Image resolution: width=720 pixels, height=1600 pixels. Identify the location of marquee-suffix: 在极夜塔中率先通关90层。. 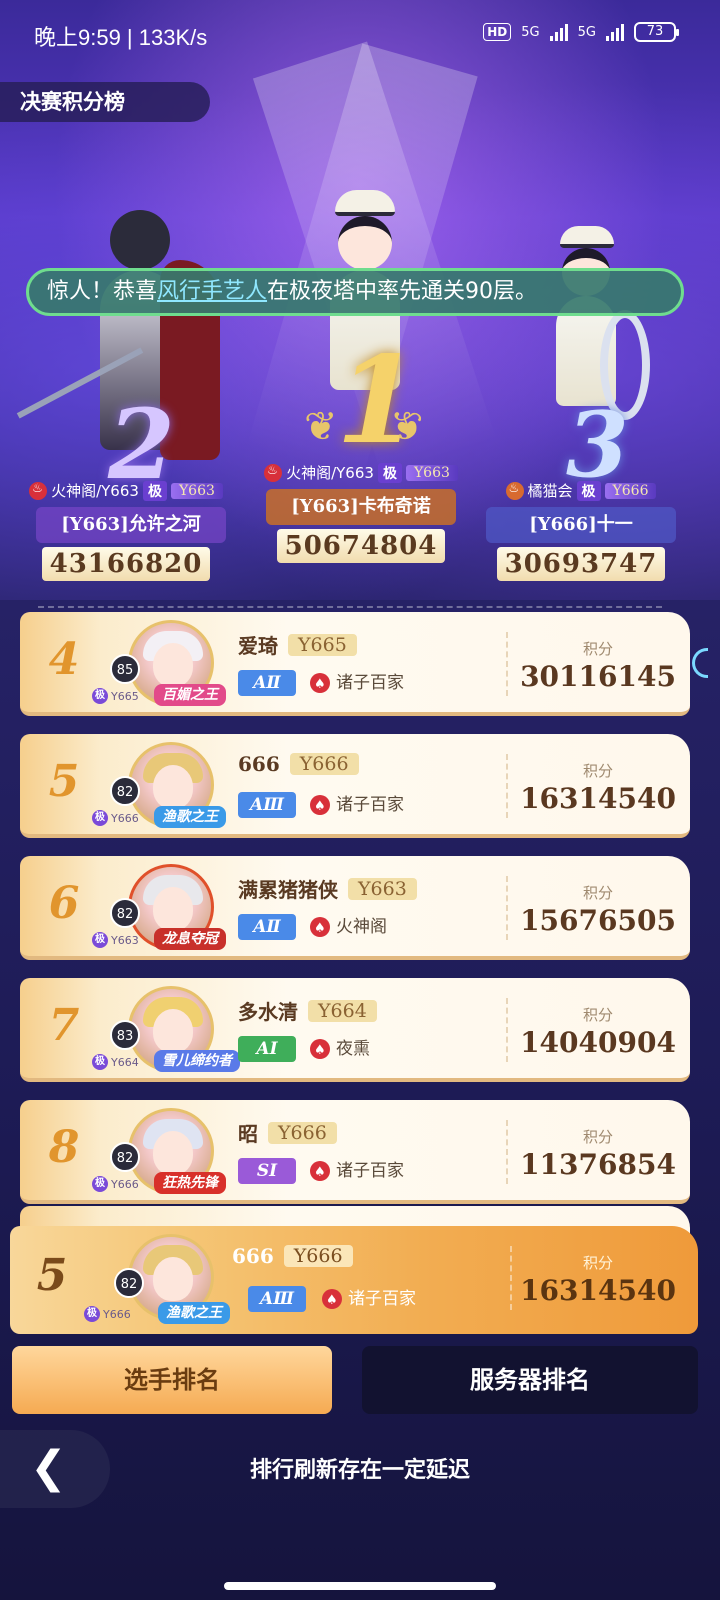
(402, 291).